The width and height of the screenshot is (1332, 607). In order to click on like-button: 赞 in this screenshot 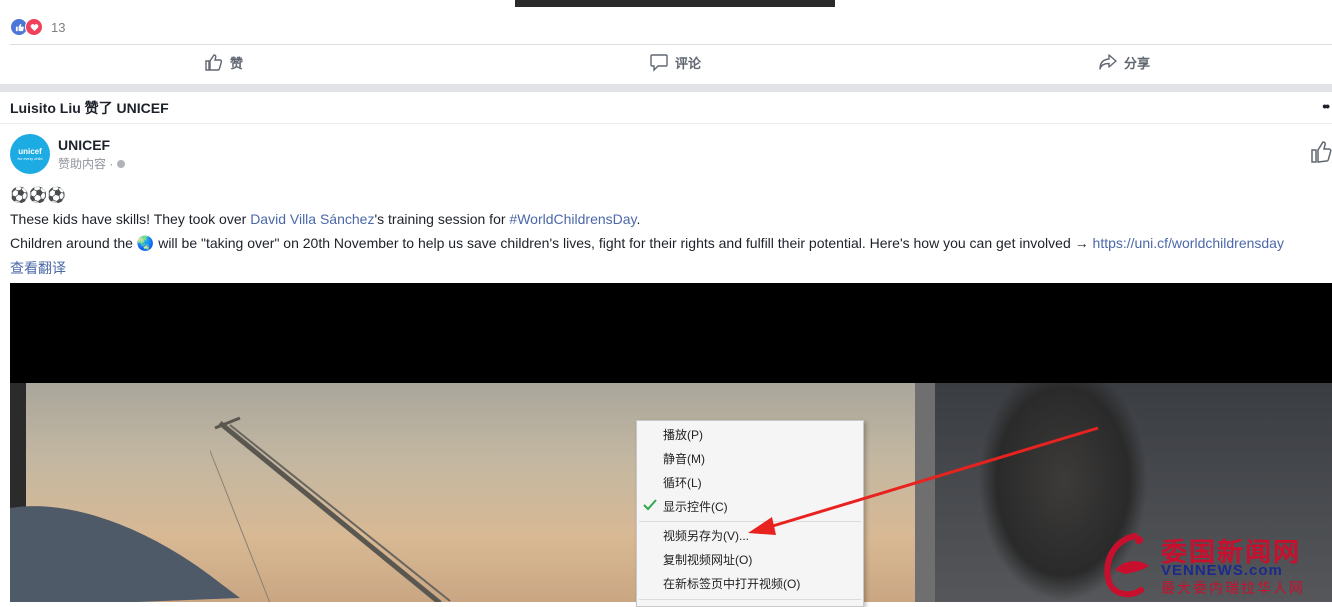, I will do `click(223, 62)`.